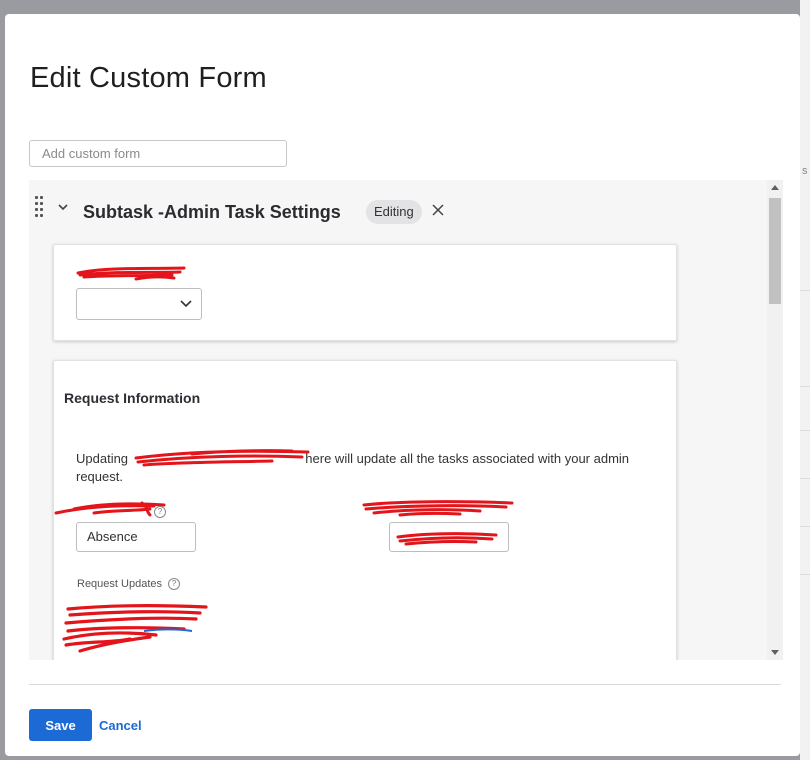  What do you see at coordinates (132, 398) in the screenshot?
I see `card-heading: Request Information` at bounding box center [132, 398].